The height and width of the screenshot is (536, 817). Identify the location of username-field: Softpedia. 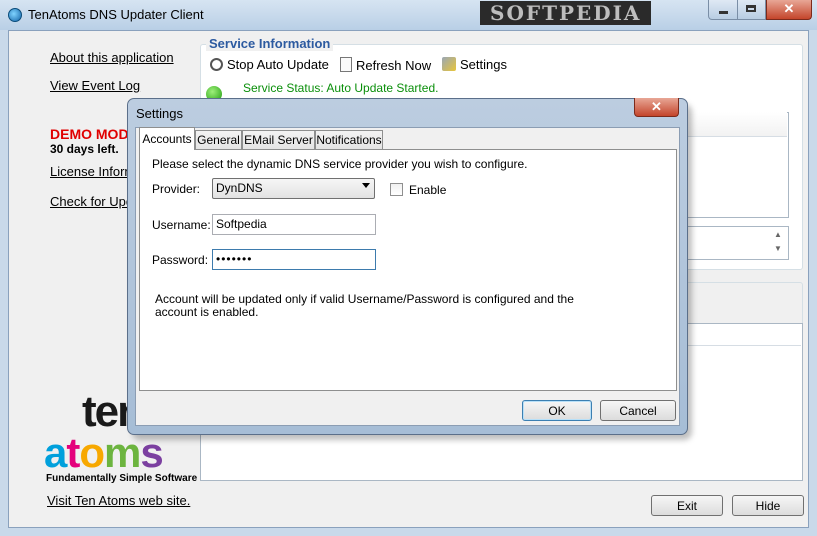
(294, 224).